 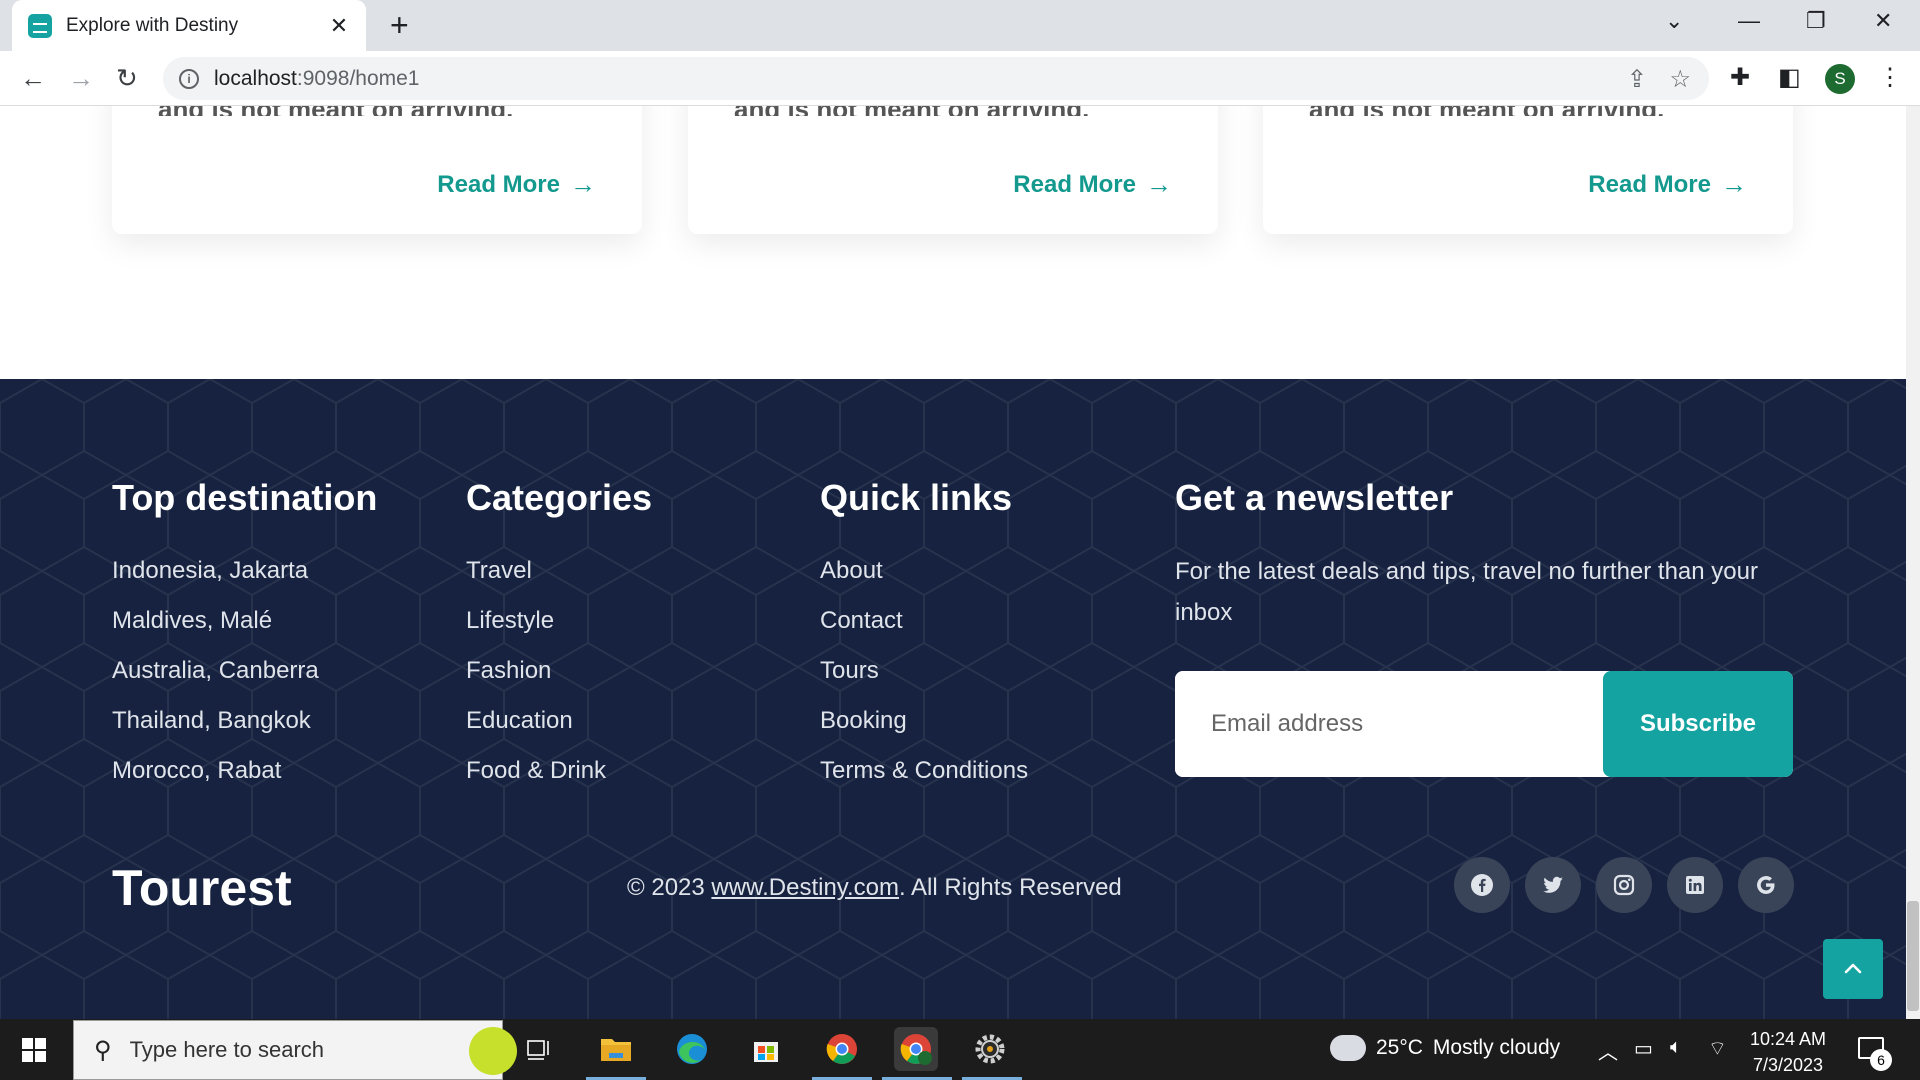 I want to click on scroll-to-top-button, so click(x=1853, y=969).